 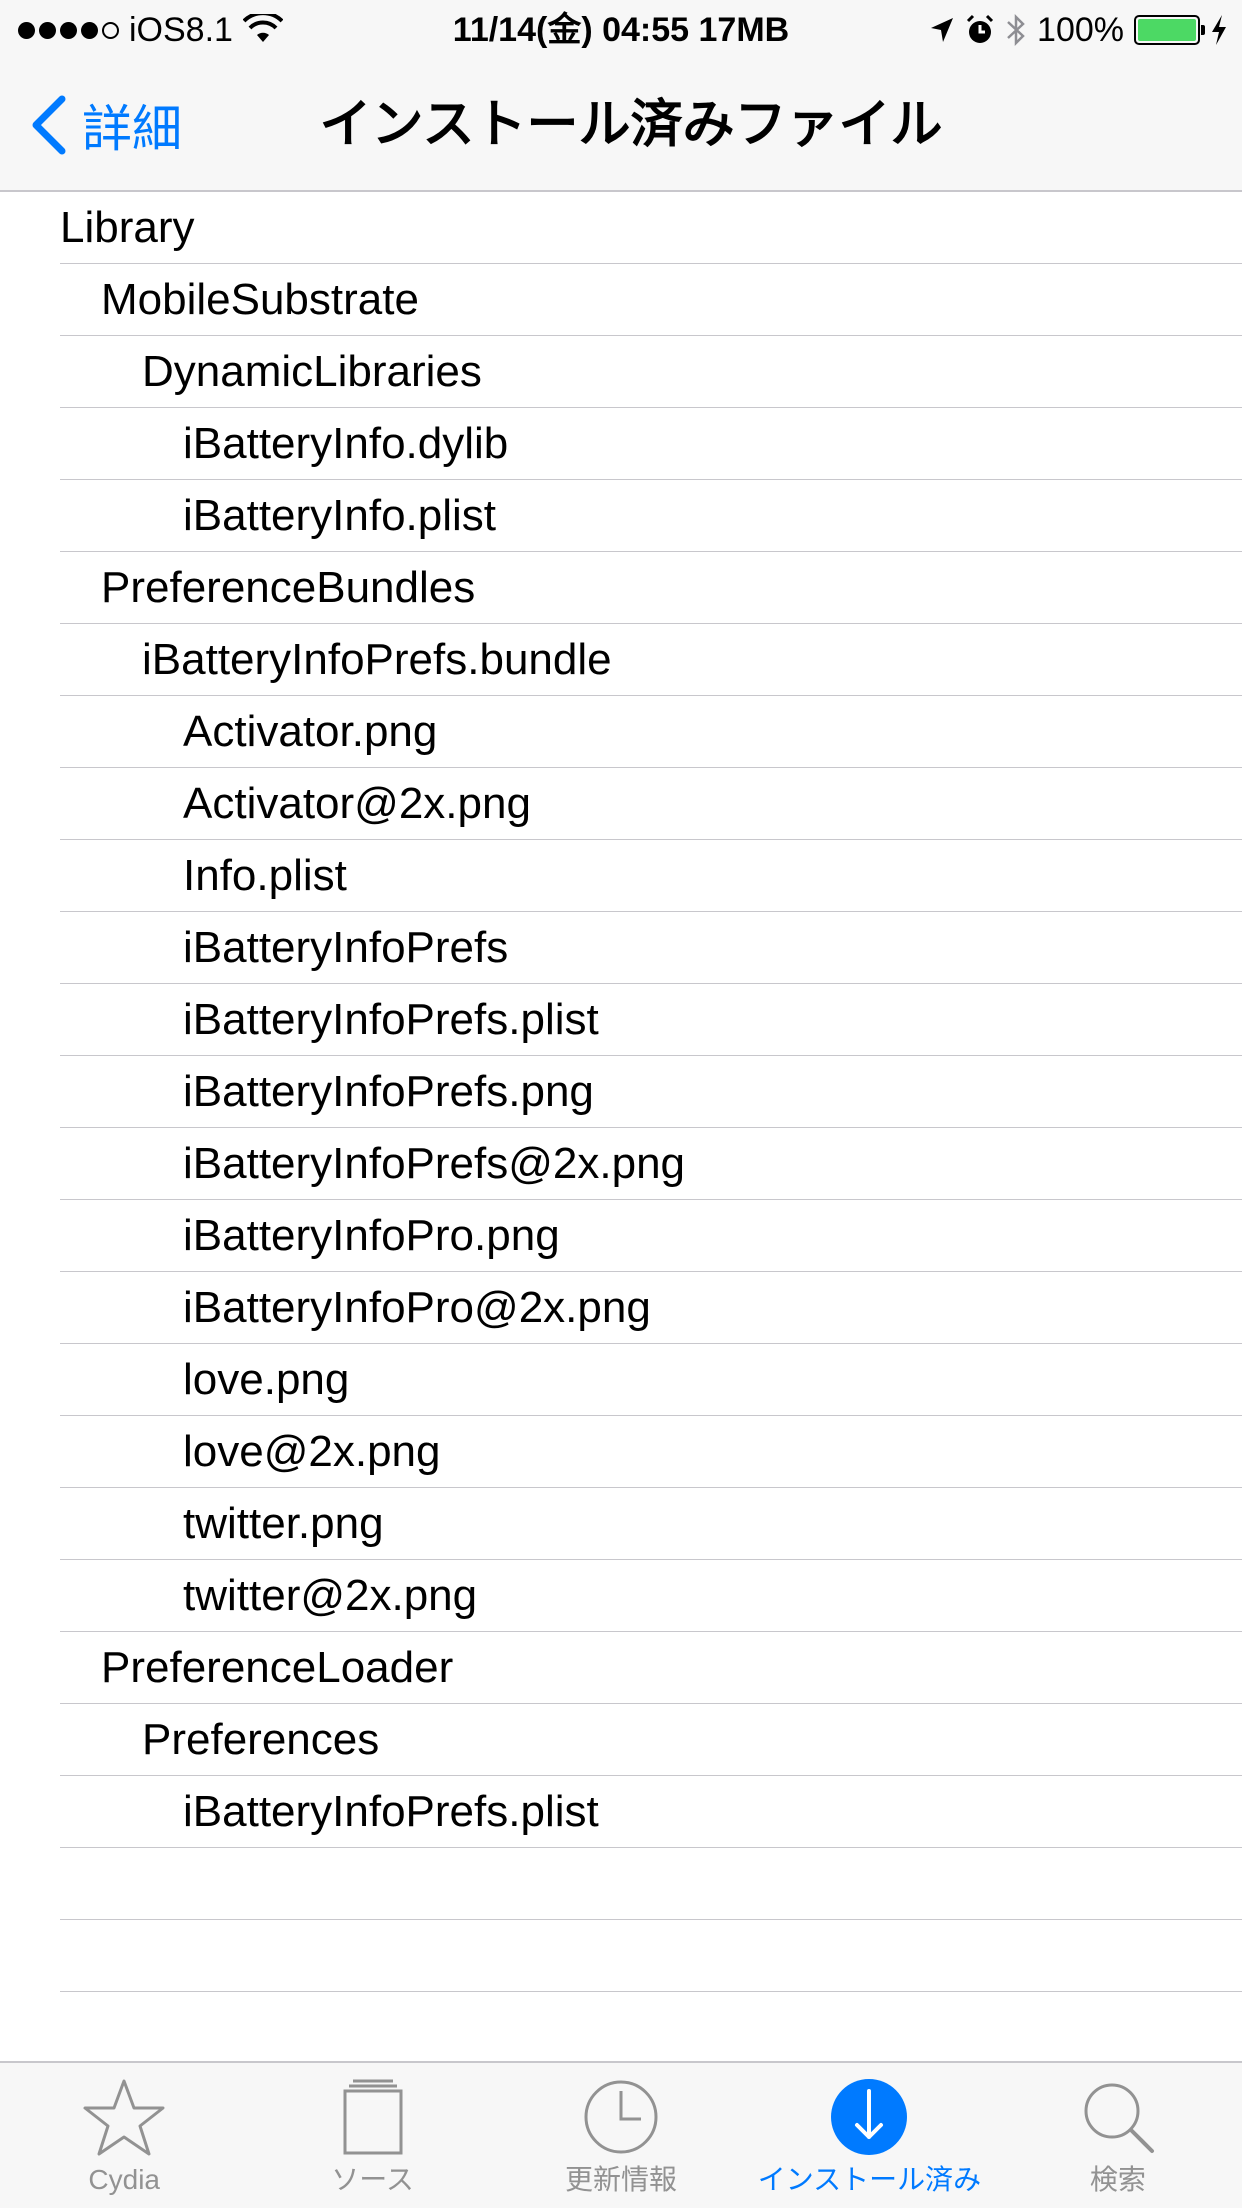 What do you see at coordinates (330, 1595) in the screenshot?
I see `file-name: twitter@2x.png` at bounding box center [330, 1595].